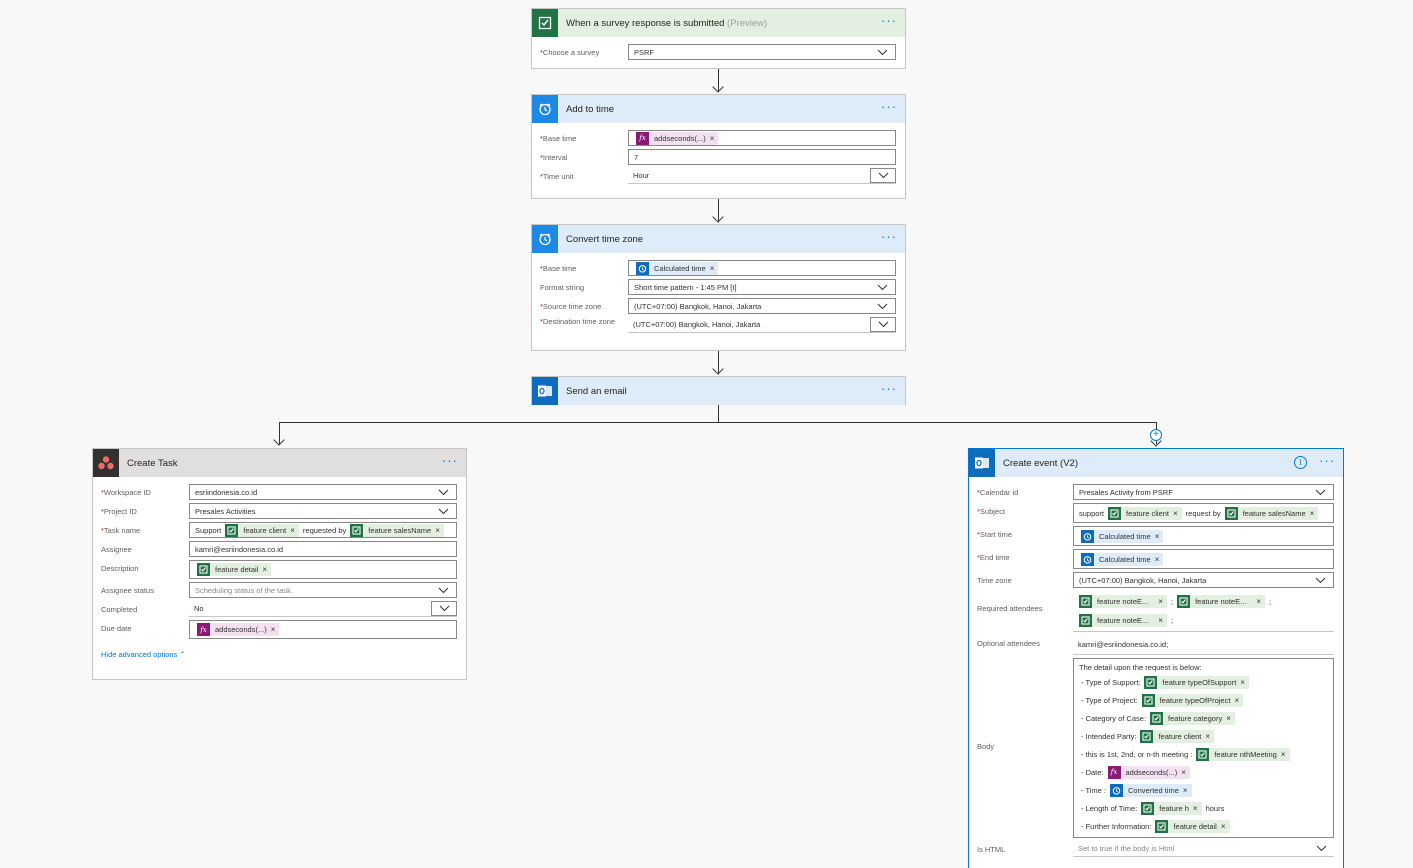 This screenshot has height=868, width=1413. I want to click on due-date-field: fx addseconds(...) ×, so click(323, 629).